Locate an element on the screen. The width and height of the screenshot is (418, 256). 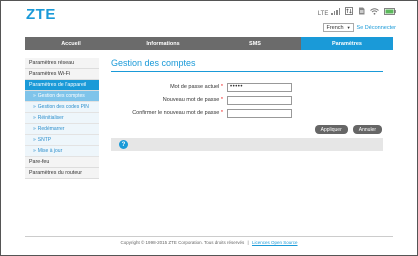
tab-parametres: Paramètres is located at coordinates (347, 43).